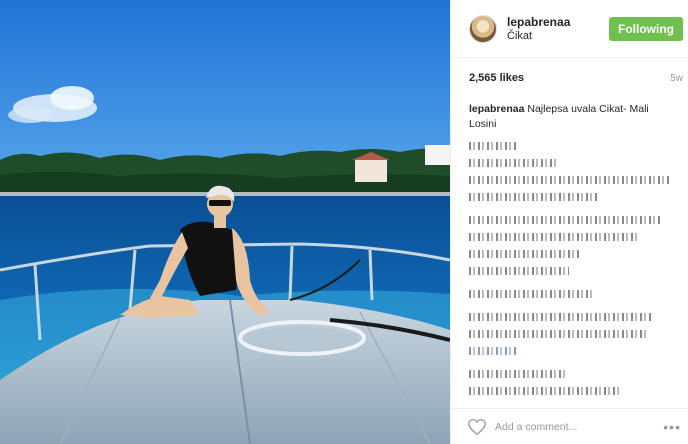  I want to click on caption-username: lepabrenaa, so click(496, 109).